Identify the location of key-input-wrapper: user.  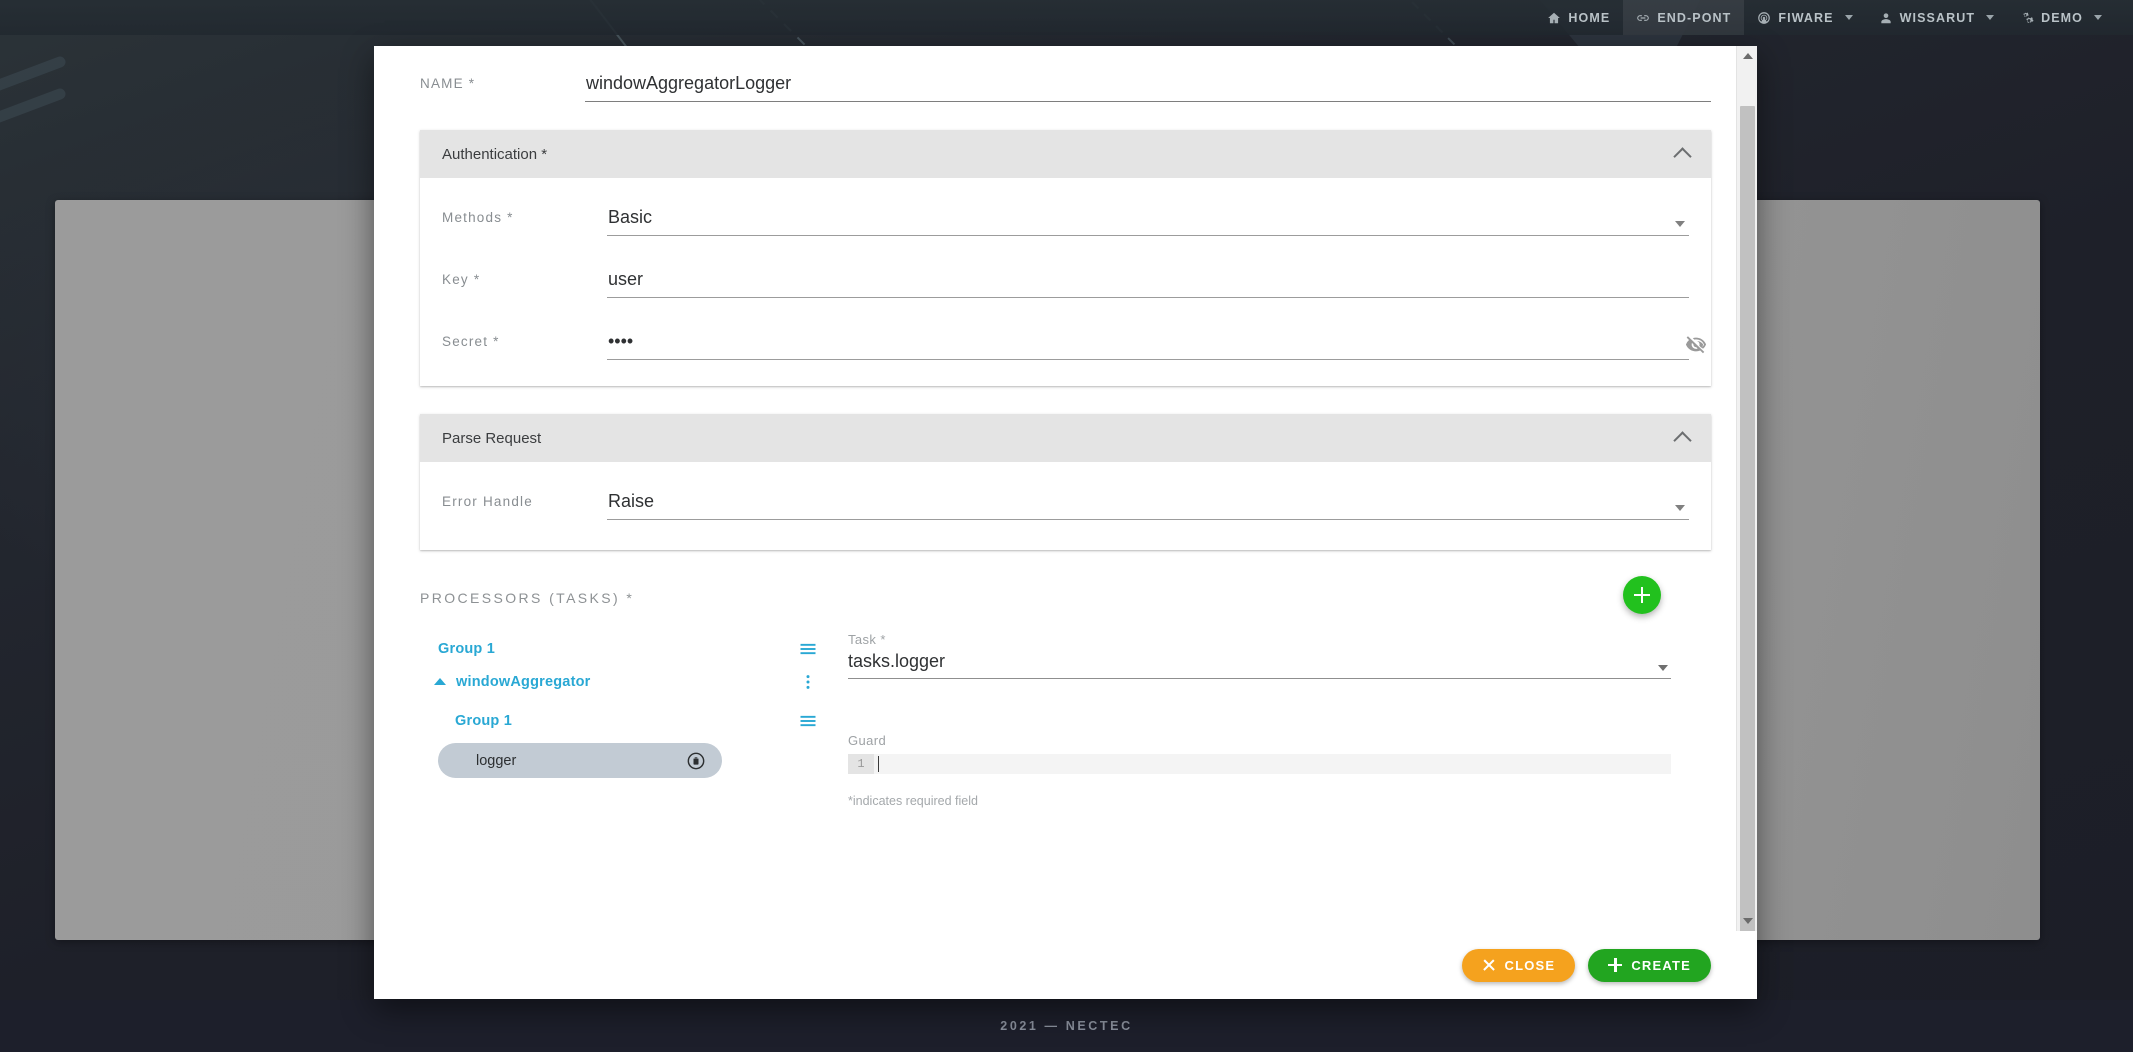
(1148, 282).